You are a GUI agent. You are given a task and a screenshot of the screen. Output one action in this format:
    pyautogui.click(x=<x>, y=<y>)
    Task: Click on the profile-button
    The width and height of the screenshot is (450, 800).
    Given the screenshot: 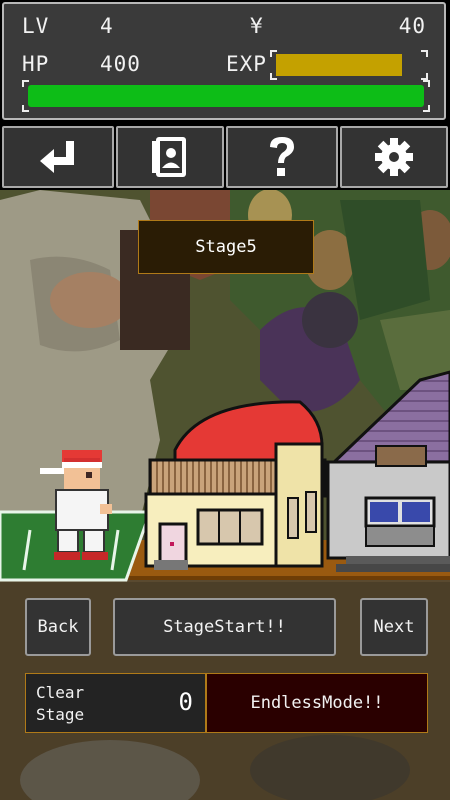 What is the action you would take?
    pyautogui.click(x=170, y=157)
    